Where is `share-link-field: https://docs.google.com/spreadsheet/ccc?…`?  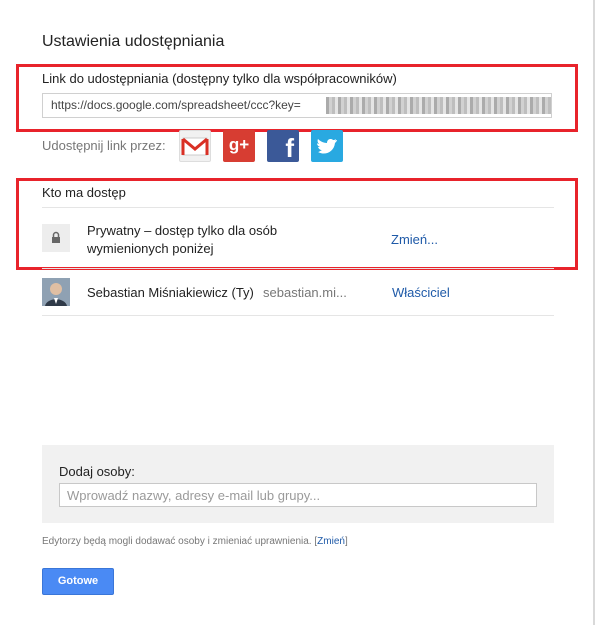 share-link-field: https://docs.google.com/spreadsheet/ccc?… is located at coordinates (297, 105).